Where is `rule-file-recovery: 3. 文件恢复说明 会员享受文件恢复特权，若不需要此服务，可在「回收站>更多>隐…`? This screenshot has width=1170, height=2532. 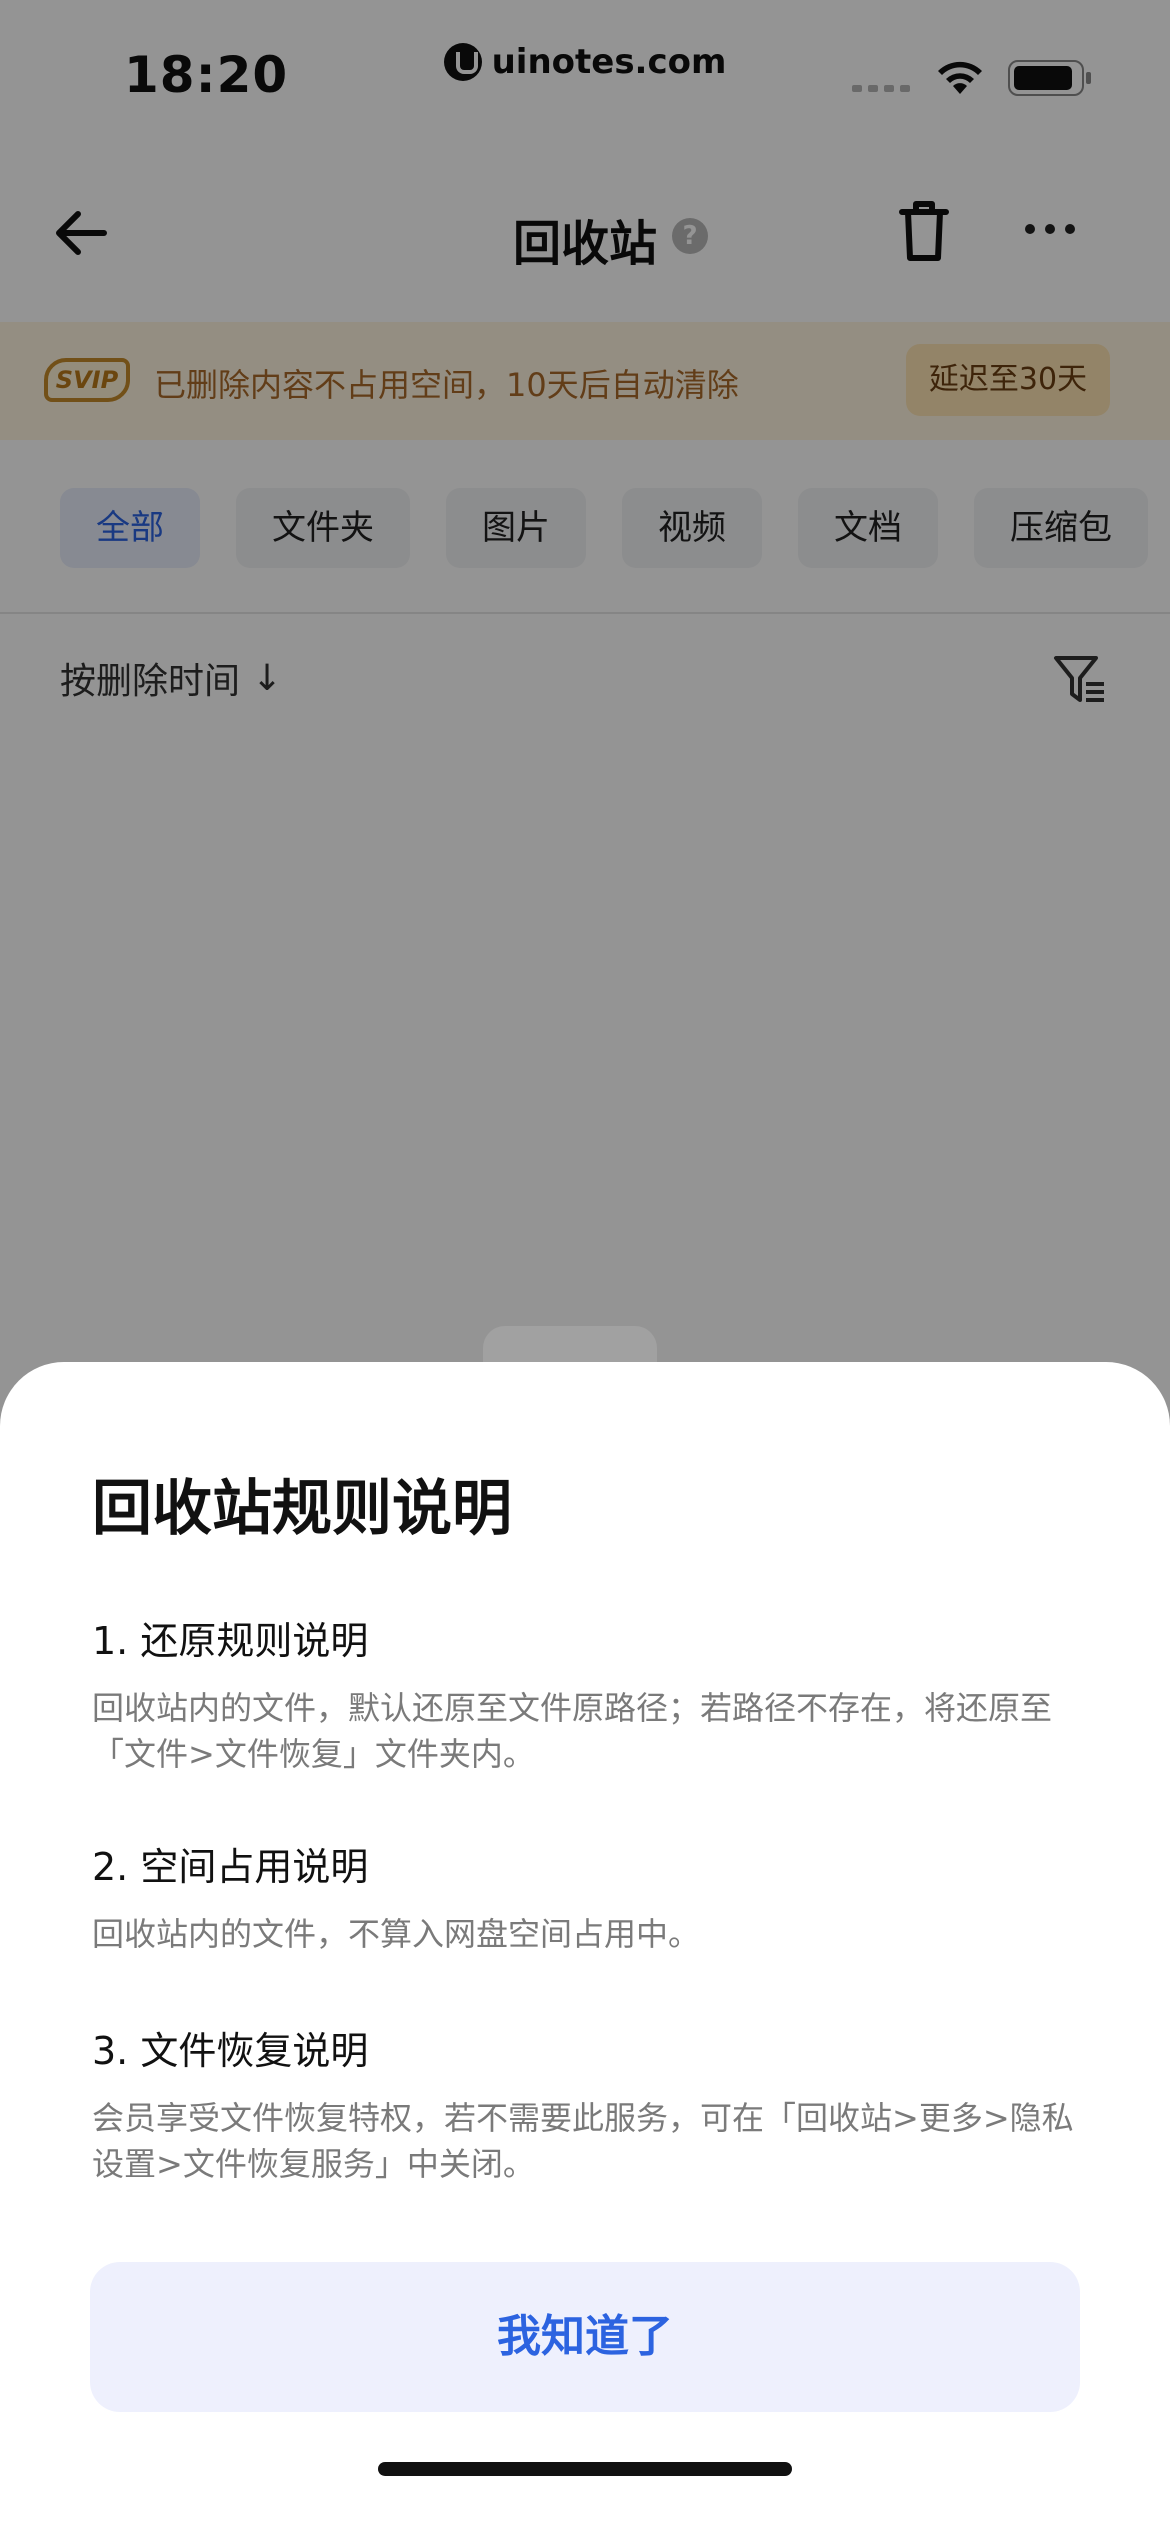
rule-file-recovery: 3. 文件恢复说明 会员享受文件恢复特权，若不需要此服务，可在「回收站>更多>隐… is located at coordinates (587, 2103).